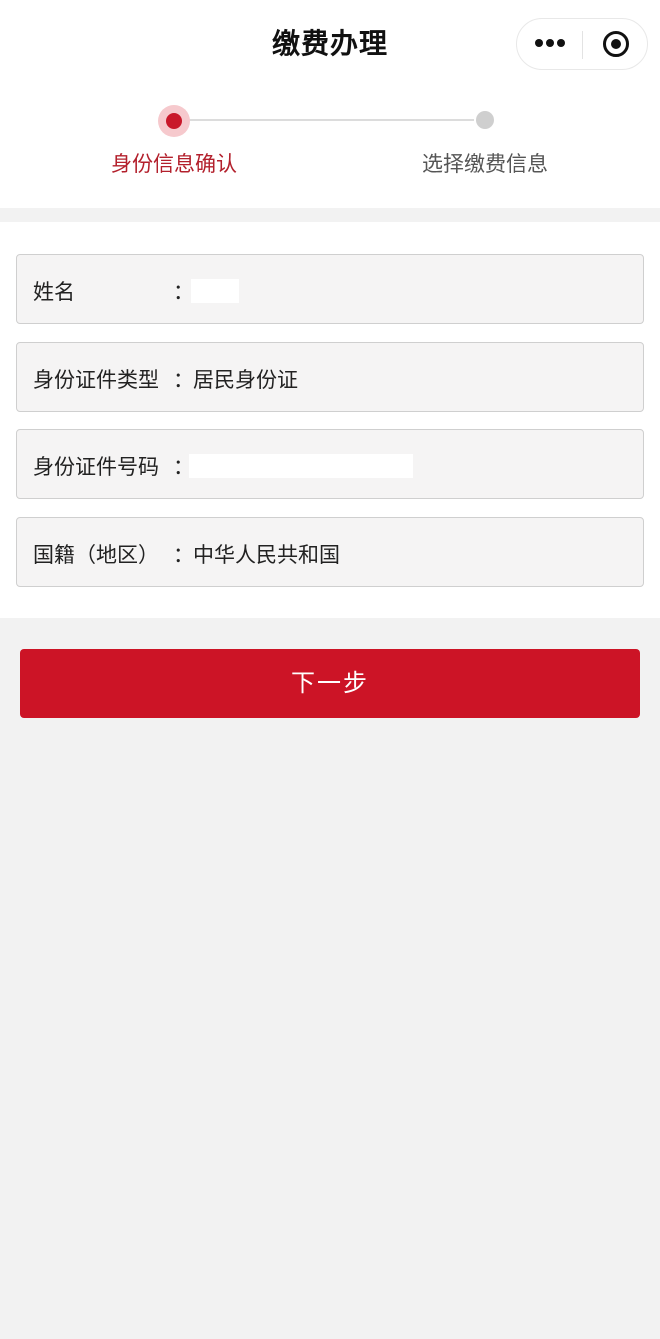 The width and height of the screenshot is (660, 1339). Describe the element at coordinates (330, 44) in the screenshot. I see `nav-bar: 缴费办理` at that location.